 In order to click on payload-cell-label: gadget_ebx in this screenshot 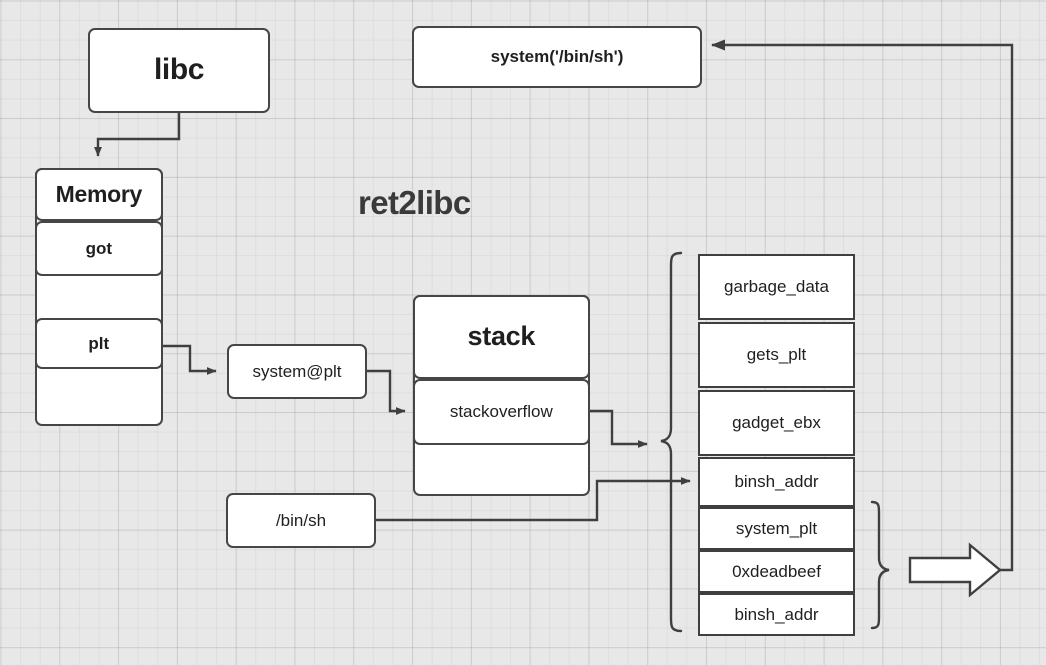, I will do `click(776, 422)`.